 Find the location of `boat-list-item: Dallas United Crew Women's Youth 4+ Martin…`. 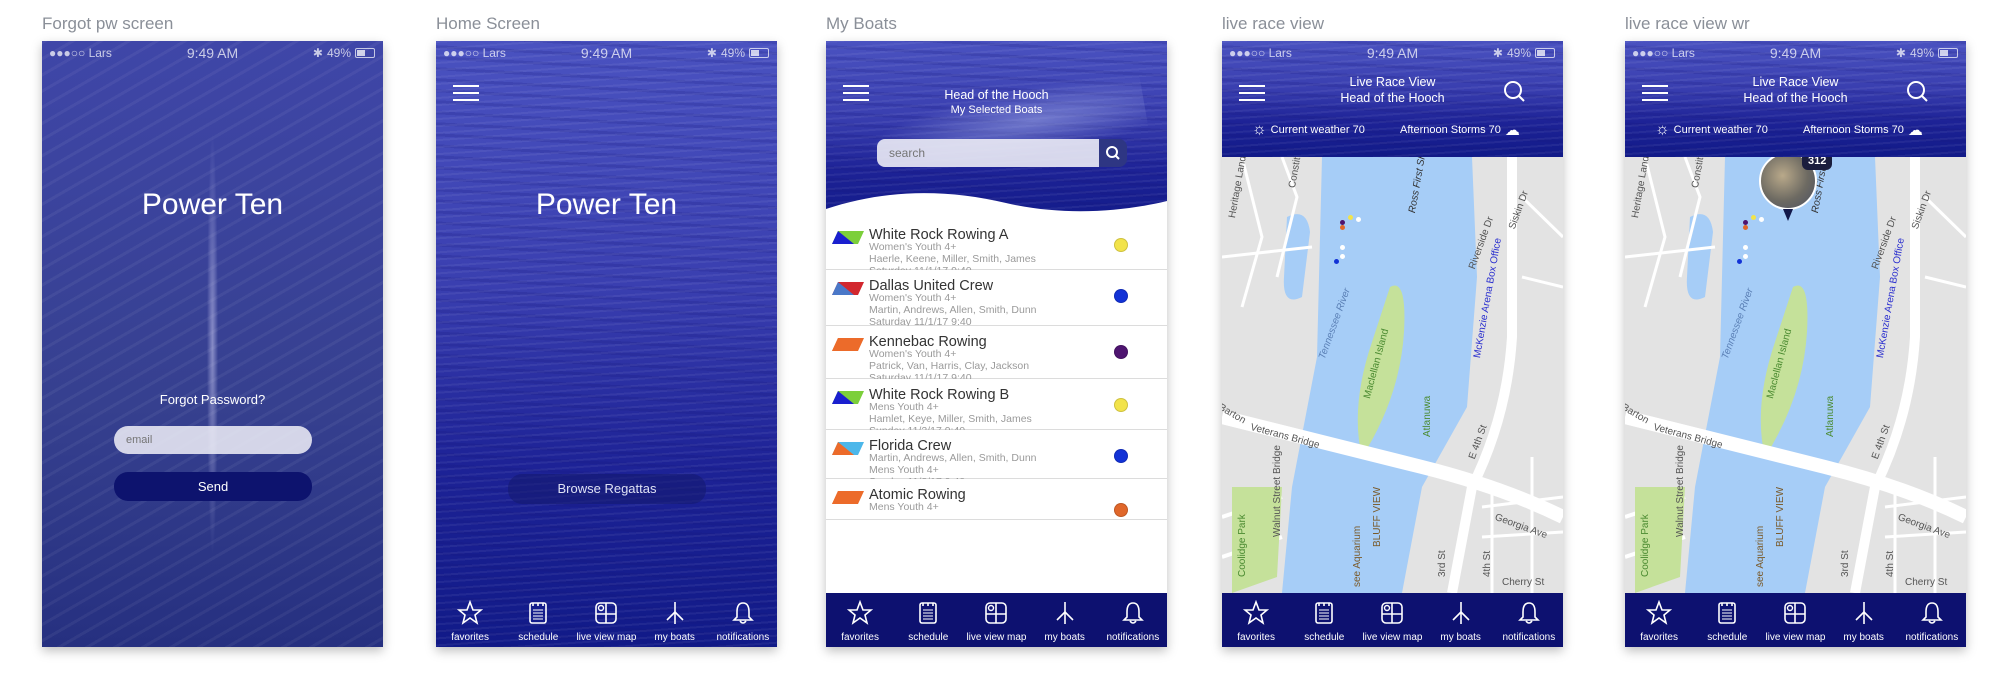

boat-list-item: Dallas United Crew Women's Youth 4+ Martin… is located at coordinates (996, 299).